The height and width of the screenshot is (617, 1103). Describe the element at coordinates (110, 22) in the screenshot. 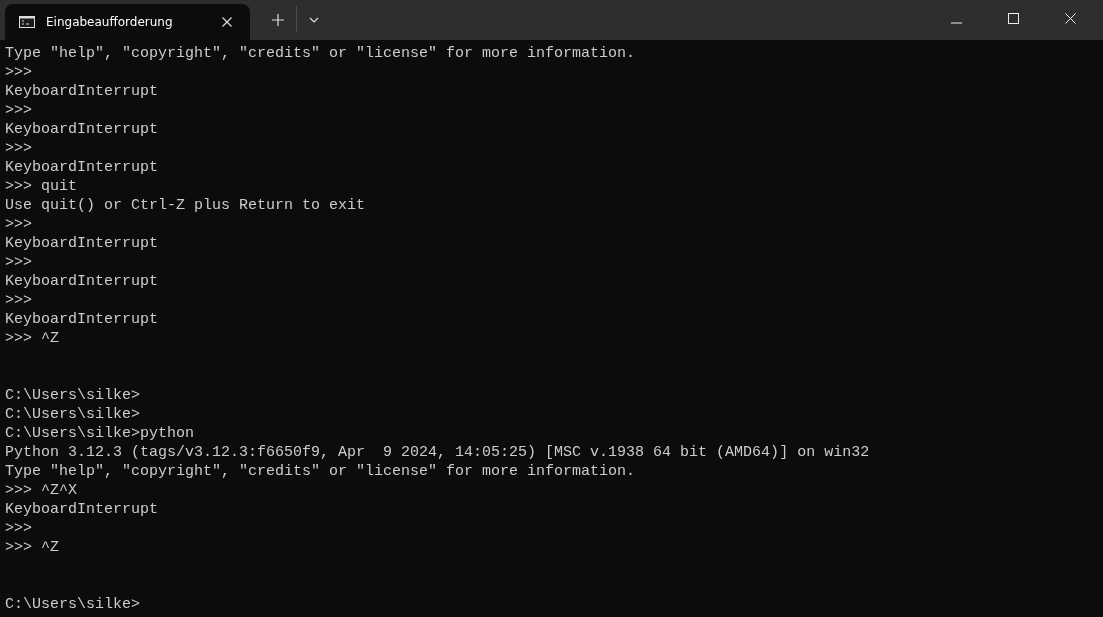

I see `tab-title: Eingabeaufforderung` at that location.